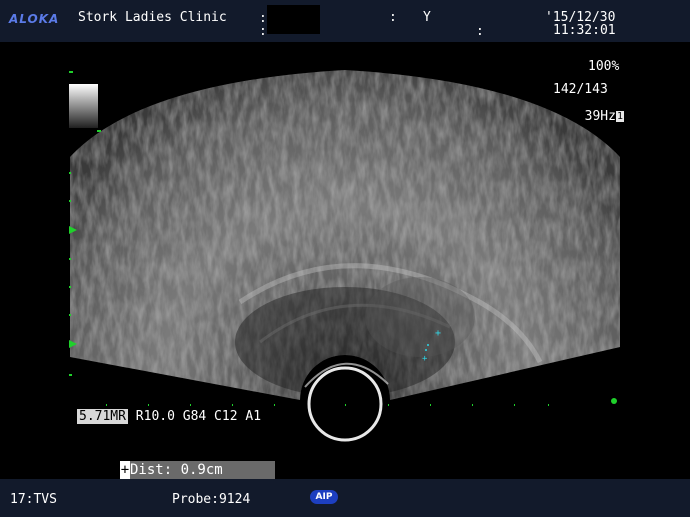 The image size is (690, 517). I want to click on zoom-value: 100%, so click(604, 66).